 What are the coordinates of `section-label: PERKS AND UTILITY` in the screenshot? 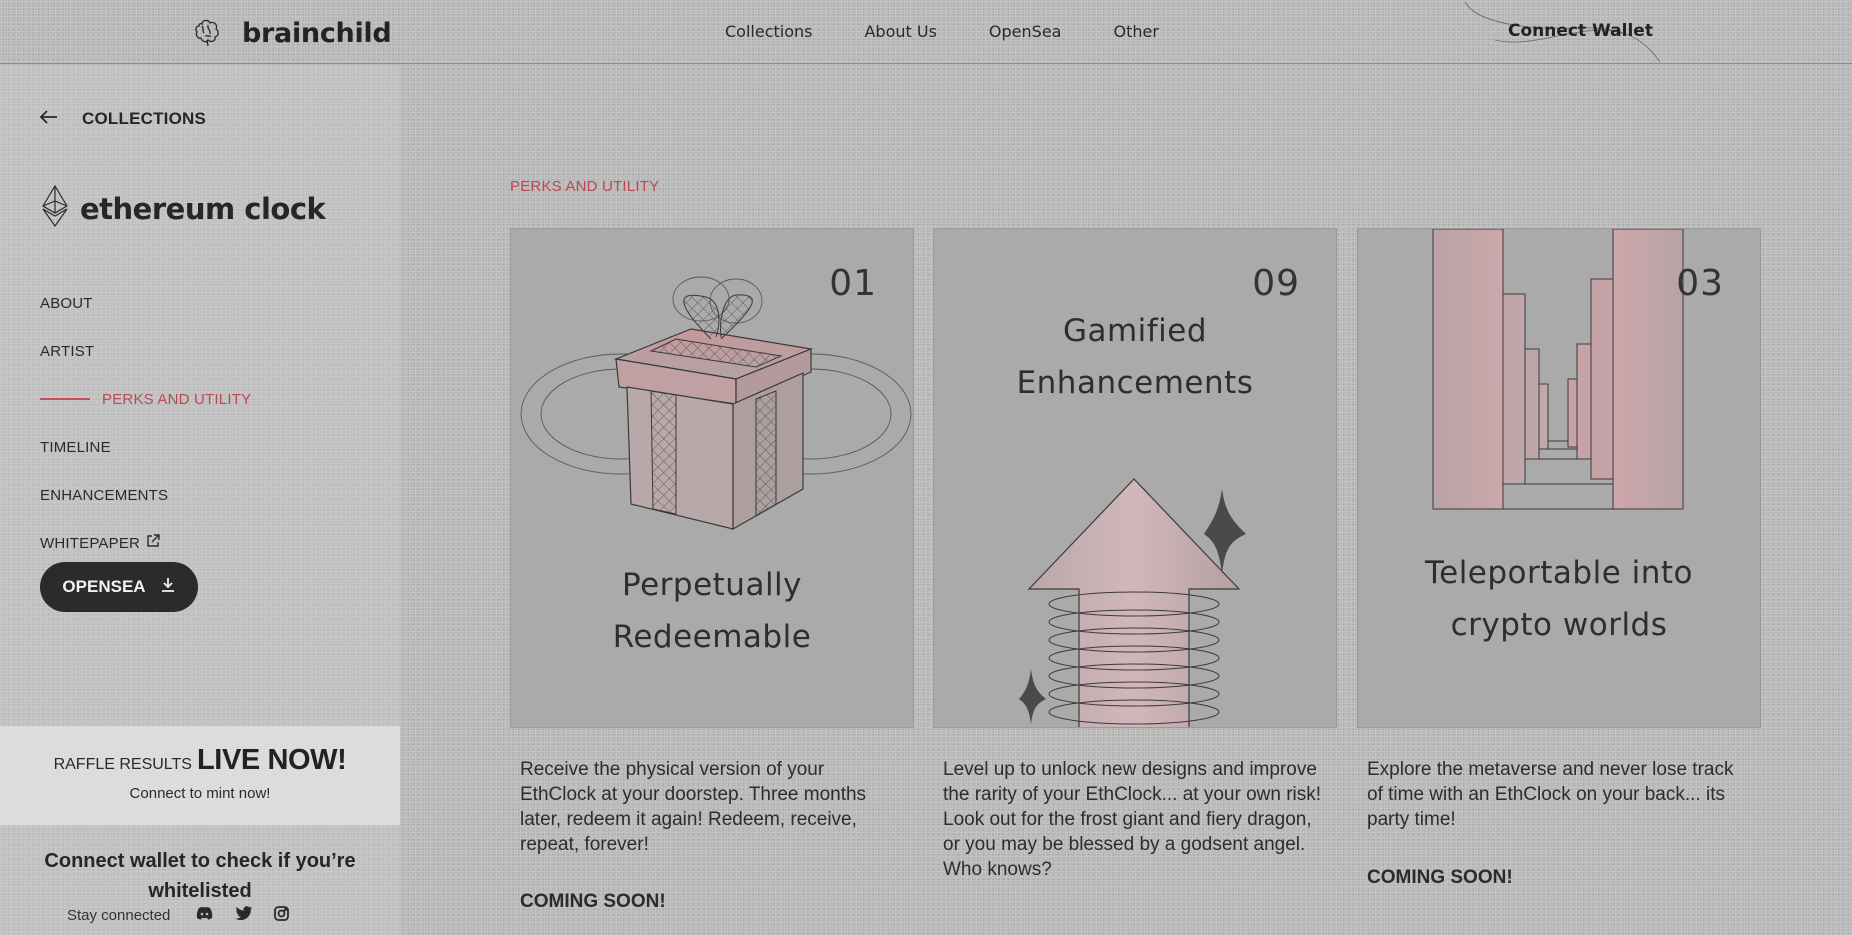 It's located at (585, 186).